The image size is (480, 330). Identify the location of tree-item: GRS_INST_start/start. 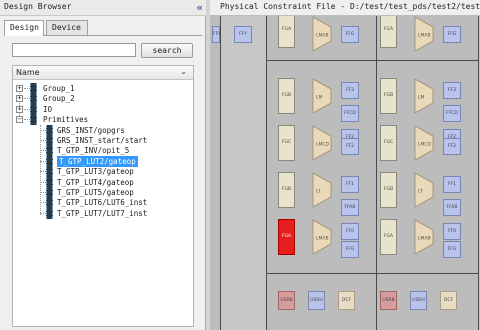
(103, 140).